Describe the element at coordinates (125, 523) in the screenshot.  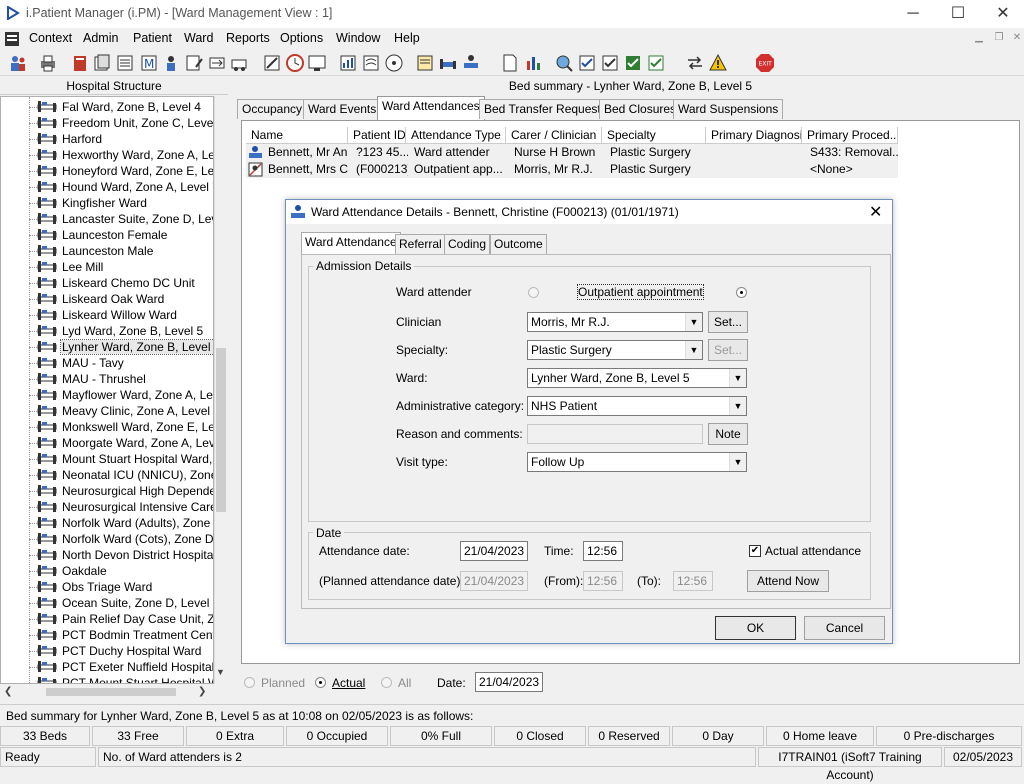
I see `tree-item-ward: Norfolk Ward (Adults), Zone D,` at that location.